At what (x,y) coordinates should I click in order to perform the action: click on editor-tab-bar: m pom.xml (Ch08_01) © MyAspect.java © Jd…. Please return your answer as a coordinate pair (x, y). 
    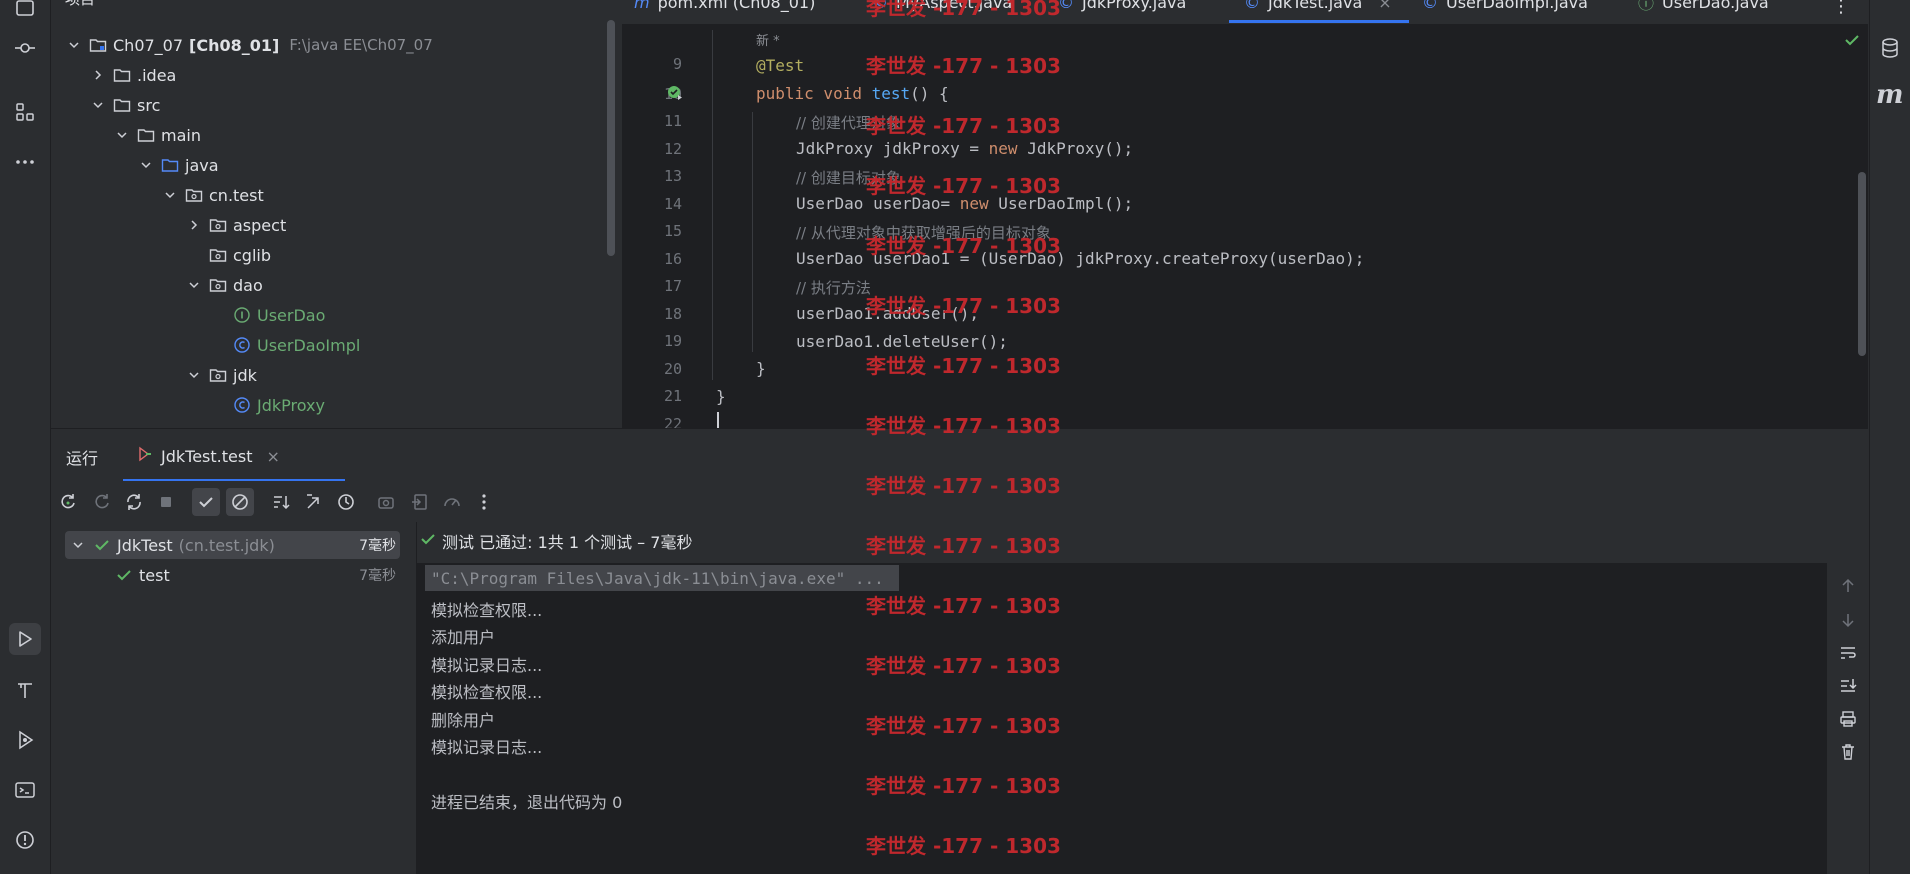
    Looking at the image, I should click on (1245, 12).